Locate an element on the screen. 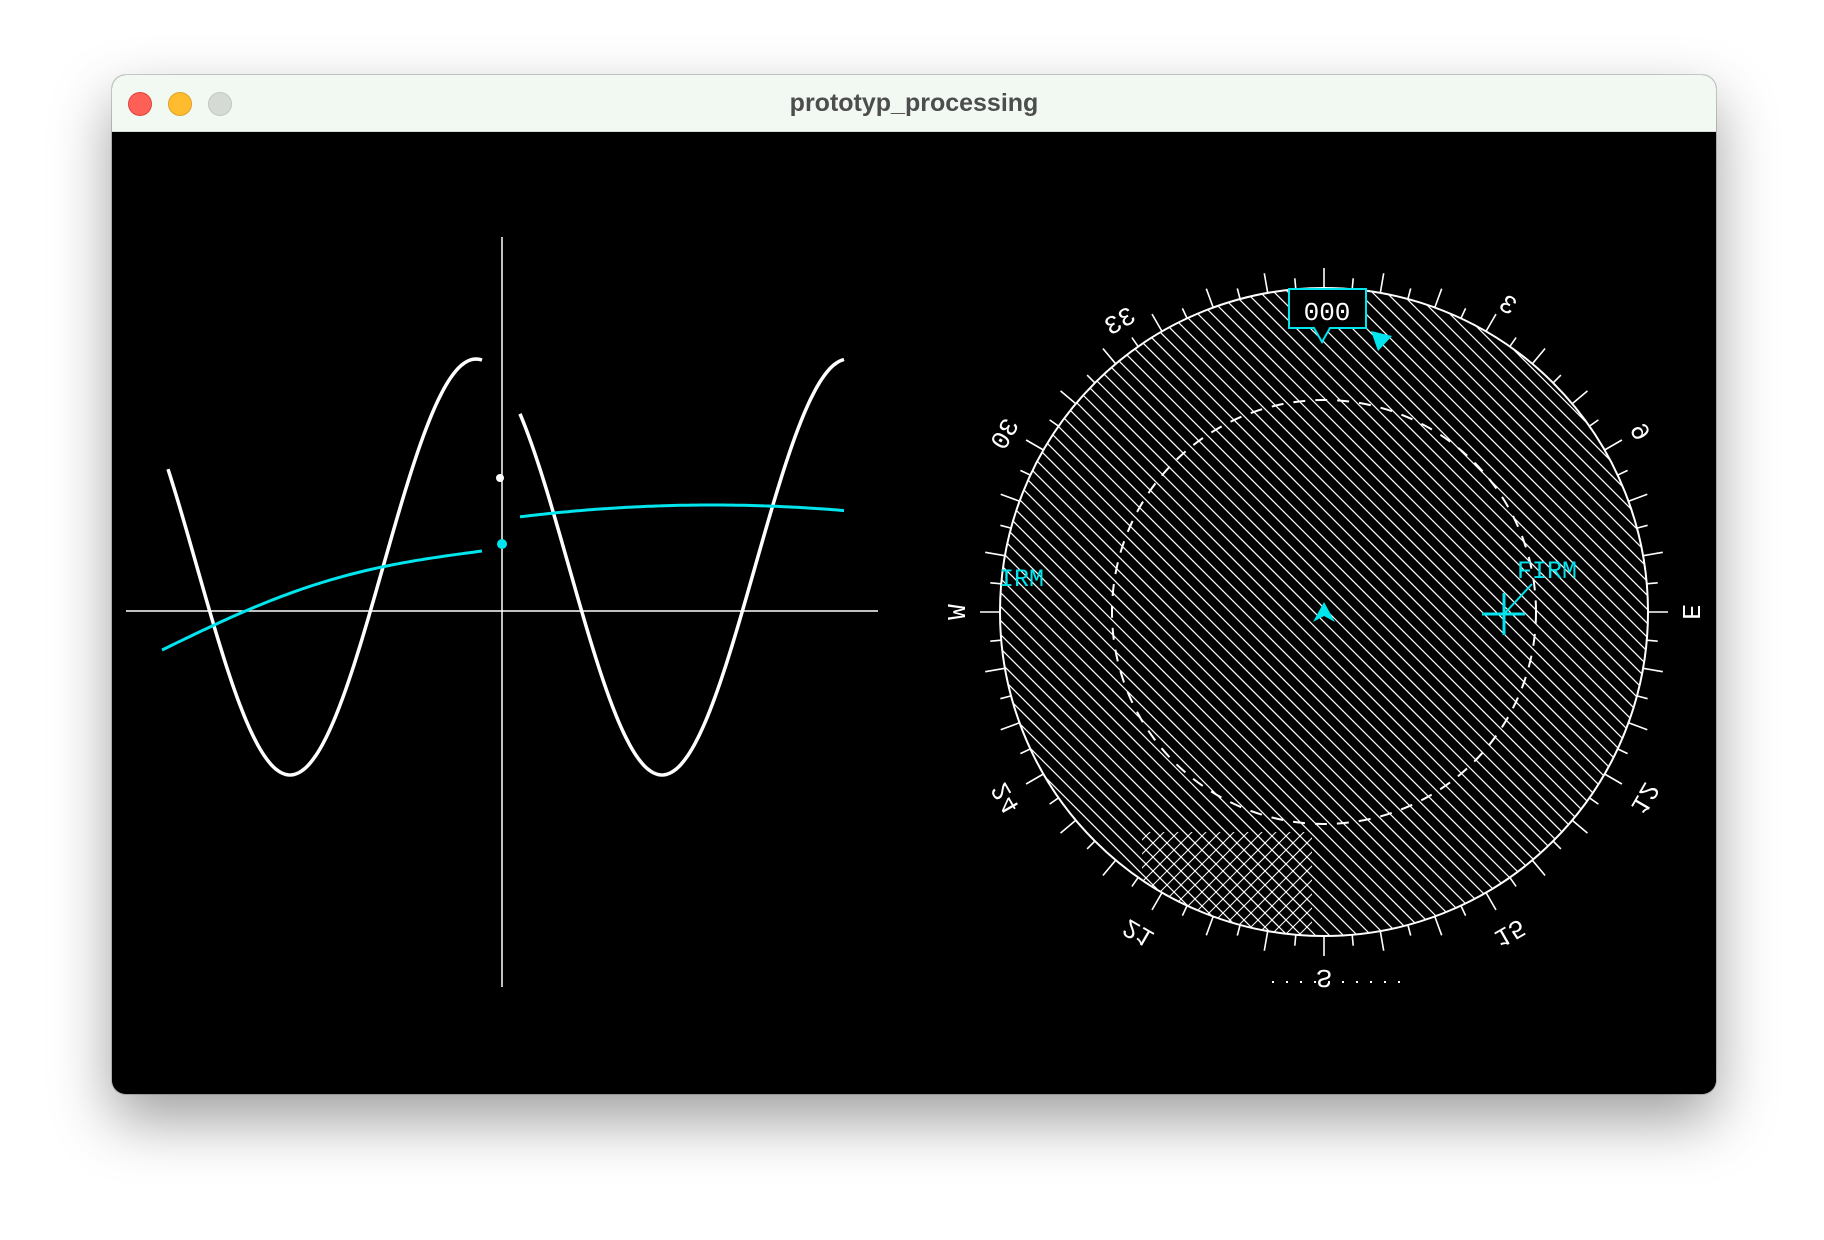 This screenshot has height=1240, width=1824. compass-label-15: 15 is located at coordinates (1509, 932).